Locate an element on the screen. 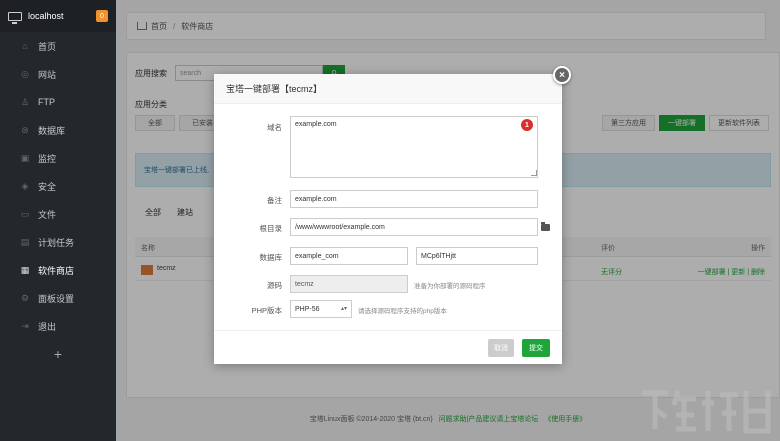  cancel-button: 取消 is located at coordinates (501, 348).